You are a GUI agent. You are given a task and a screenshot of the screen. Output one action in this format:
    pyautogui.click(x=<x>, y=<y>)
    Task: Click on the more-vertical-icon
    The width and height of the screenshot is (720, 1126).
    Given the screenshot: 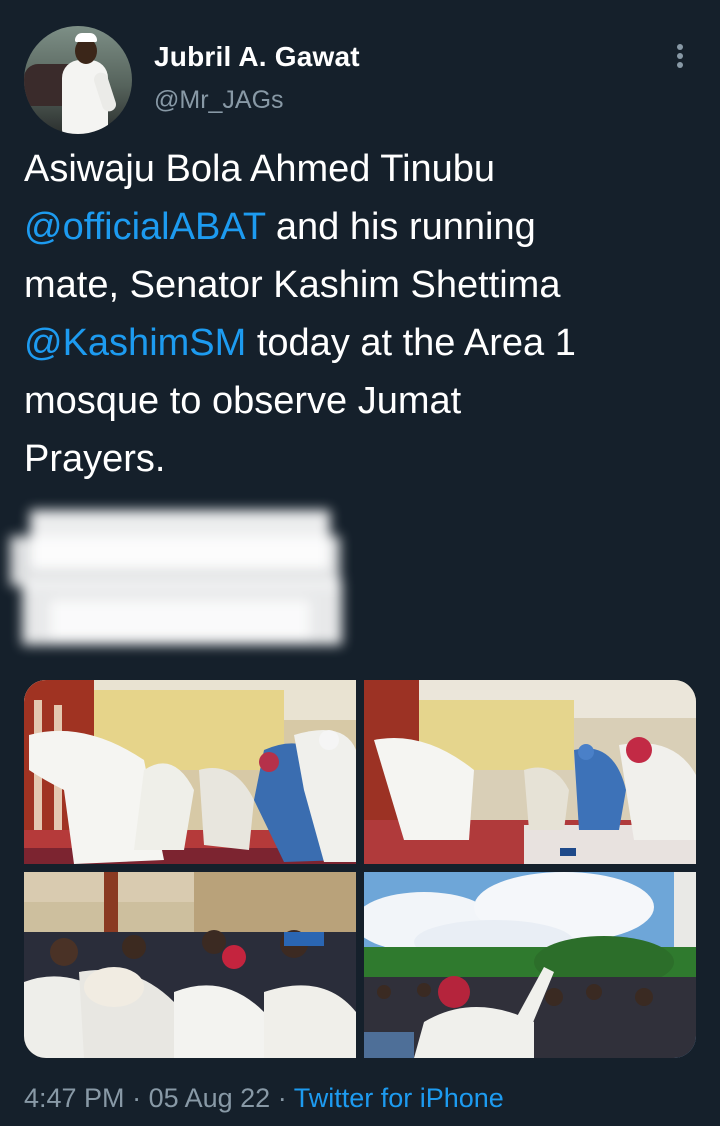 What is the action you would take?
    pyautogui.click(x=680, y=56)
    